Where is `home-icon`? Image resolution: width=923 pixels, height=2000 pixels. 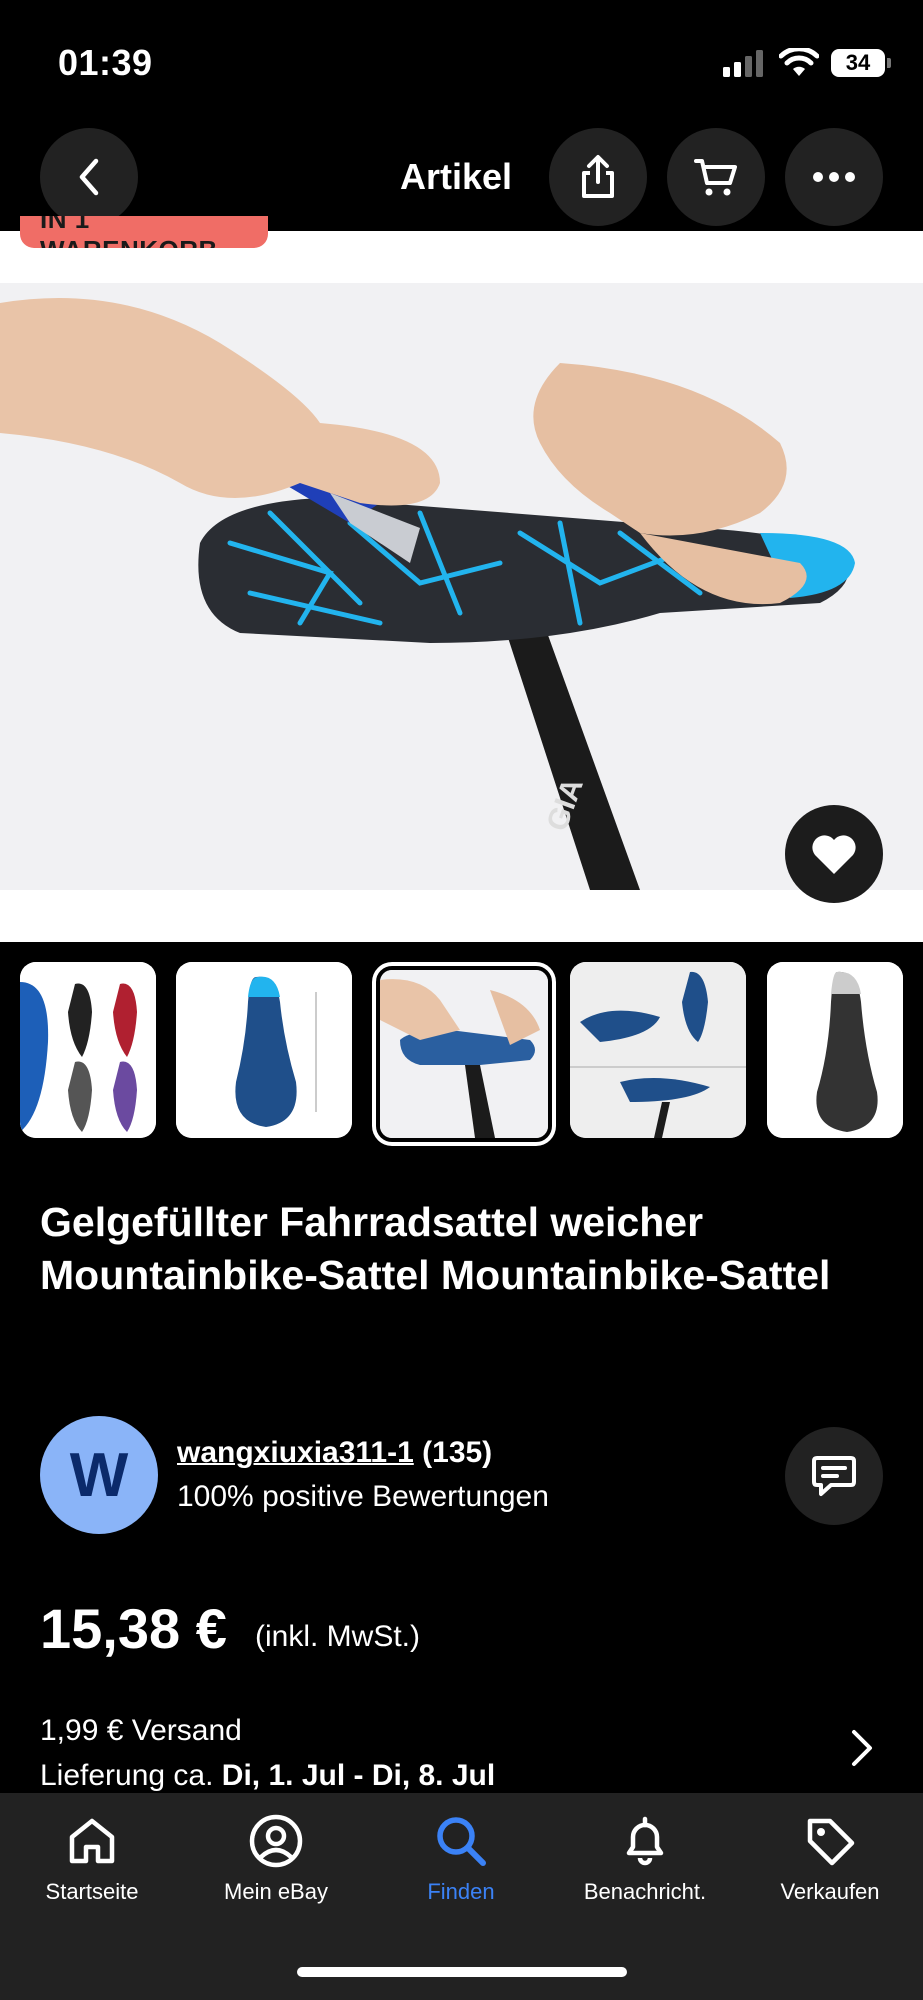 home-icon is located at coordinates (92, 1841).